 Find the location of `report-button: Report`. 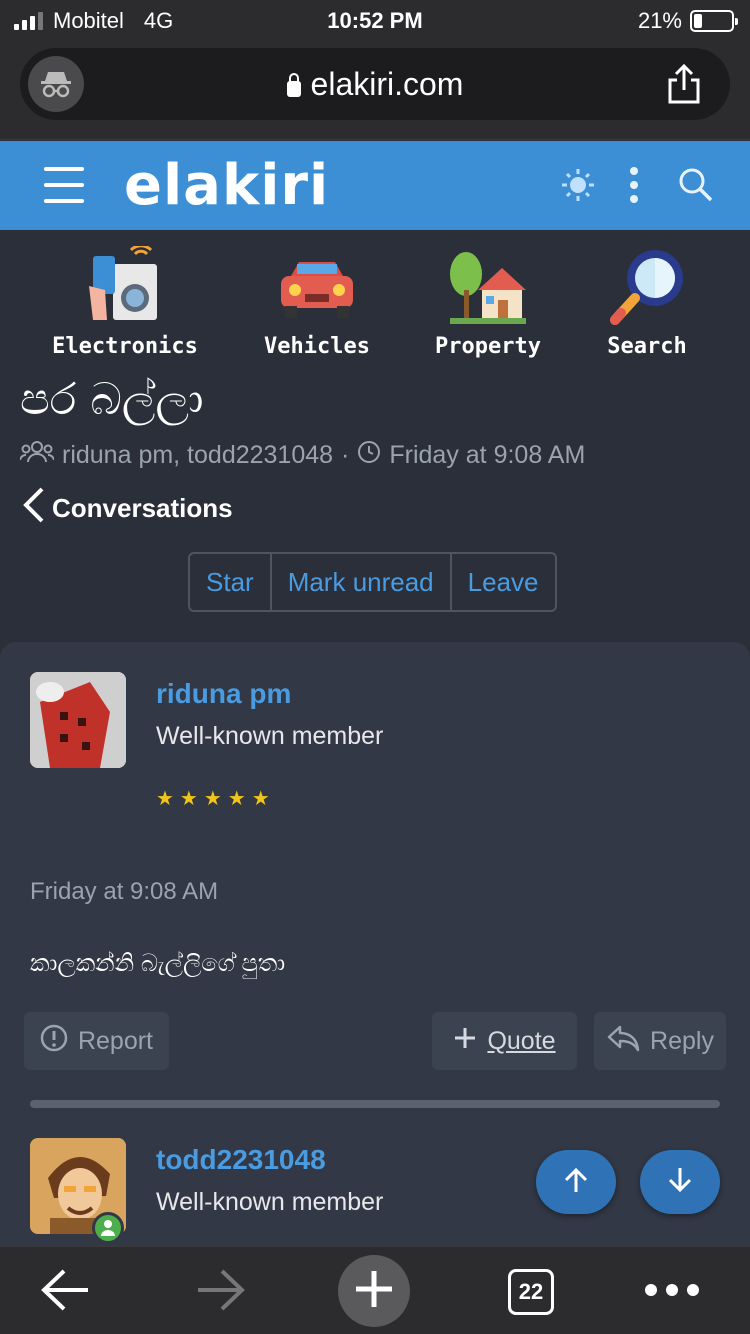

report-button: Report is located at coordinates (96, 1041).